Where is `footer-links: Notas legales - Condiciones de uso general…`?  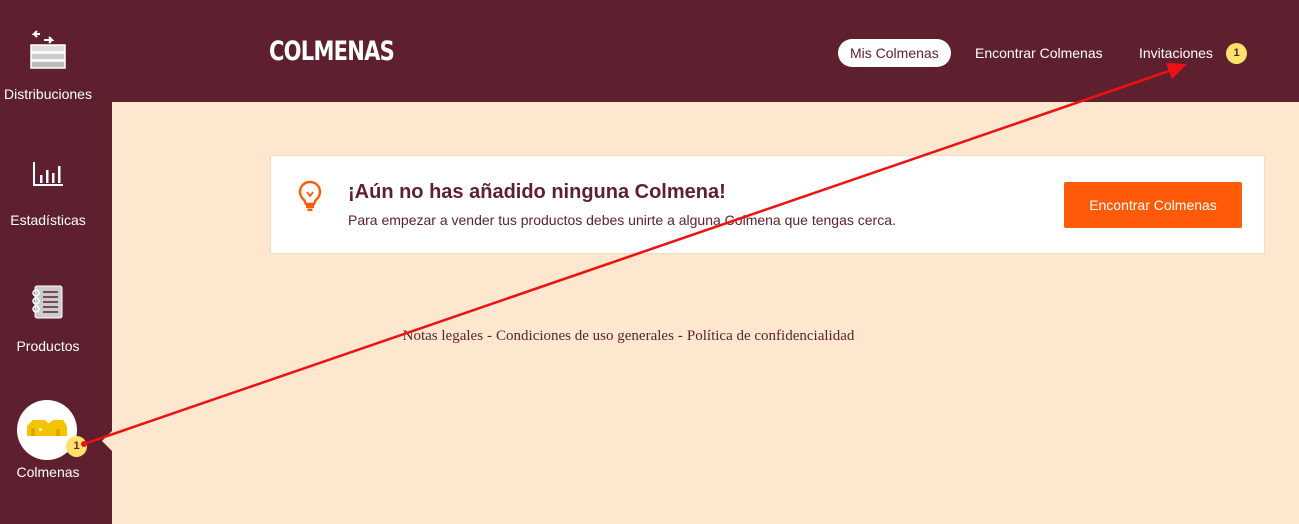 footer-links: Notas legales - Condiciones de uso general… is located at coordinates (628, 336).